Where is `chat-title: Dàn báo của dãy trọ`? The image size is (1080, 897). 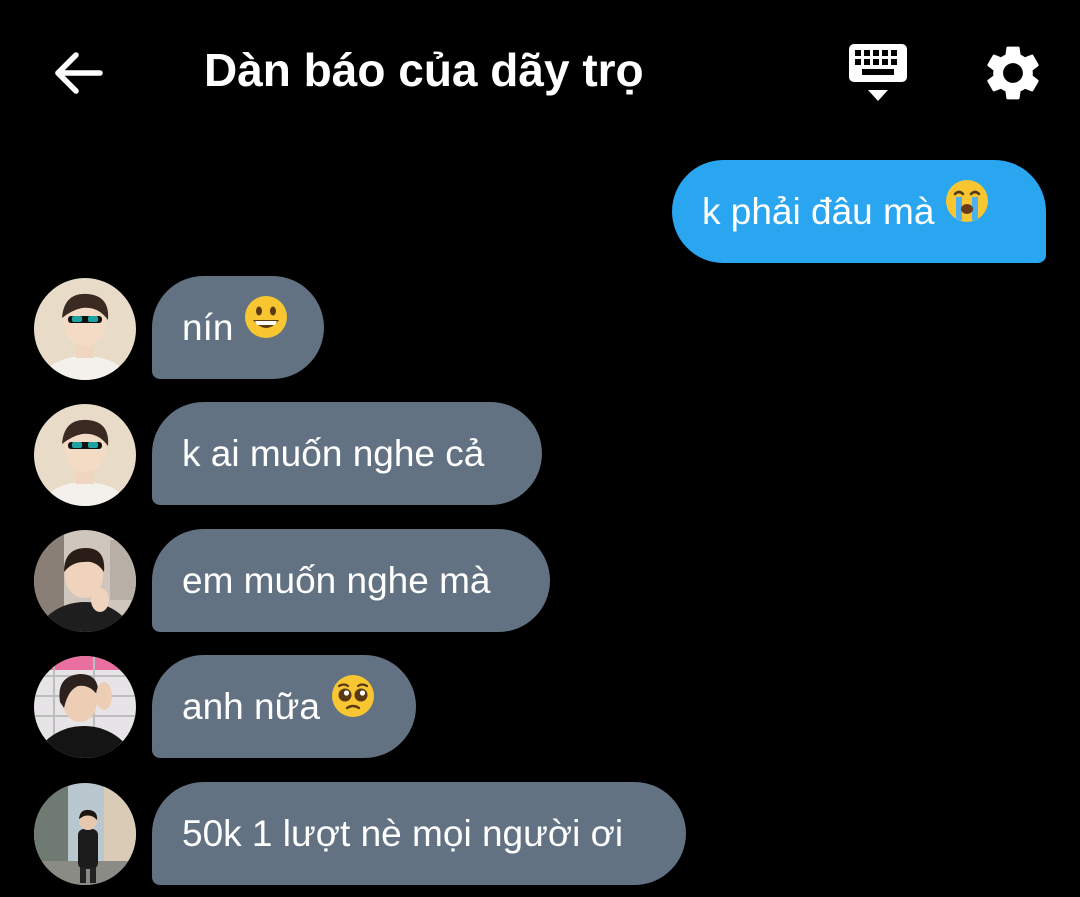 chat-title: Dàn báo của dãy trọ is located at coordinates (424, 70).